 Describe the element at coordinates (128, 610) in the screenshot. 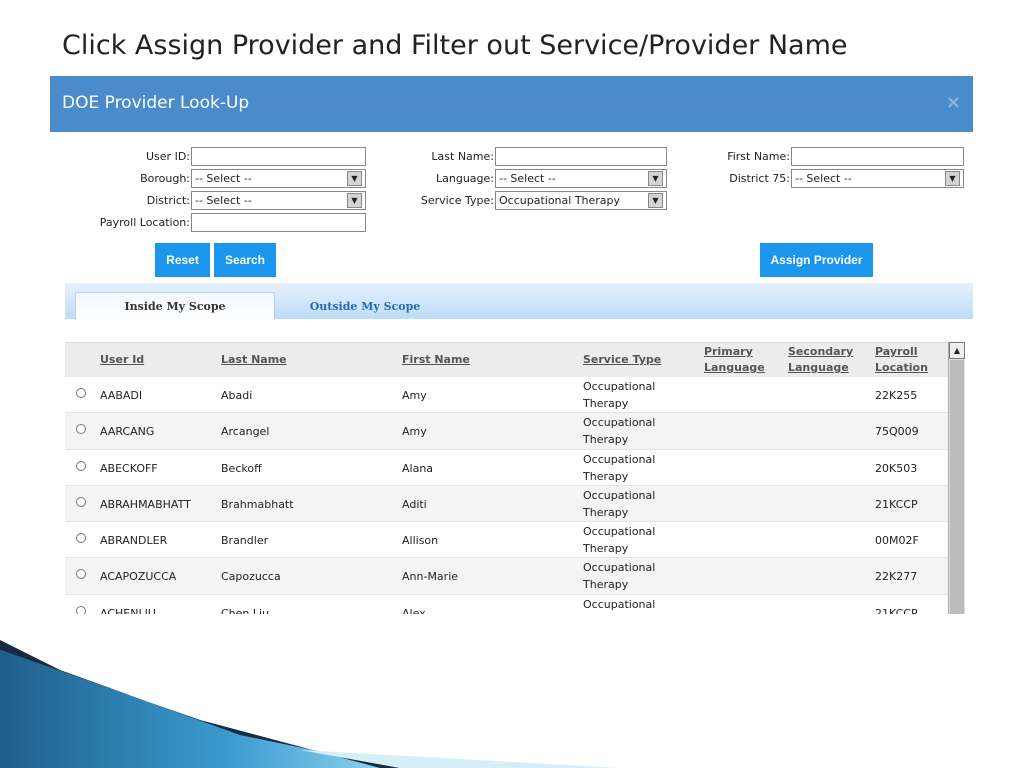

I see `cell-user-id: ACHENLIU` at that location.